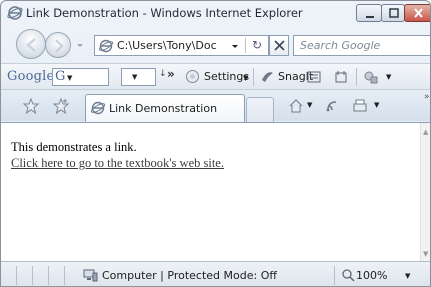  I want to click on snagit-icon, so click(267, 77).